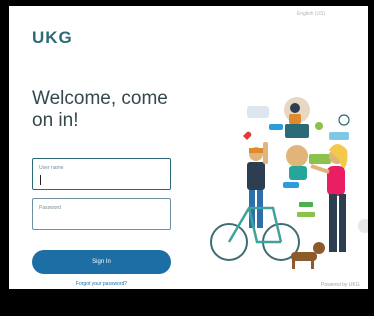 The image size is (374, 316). I want to click on forgot-password-link: Forgot your password?, so click(101, 284).